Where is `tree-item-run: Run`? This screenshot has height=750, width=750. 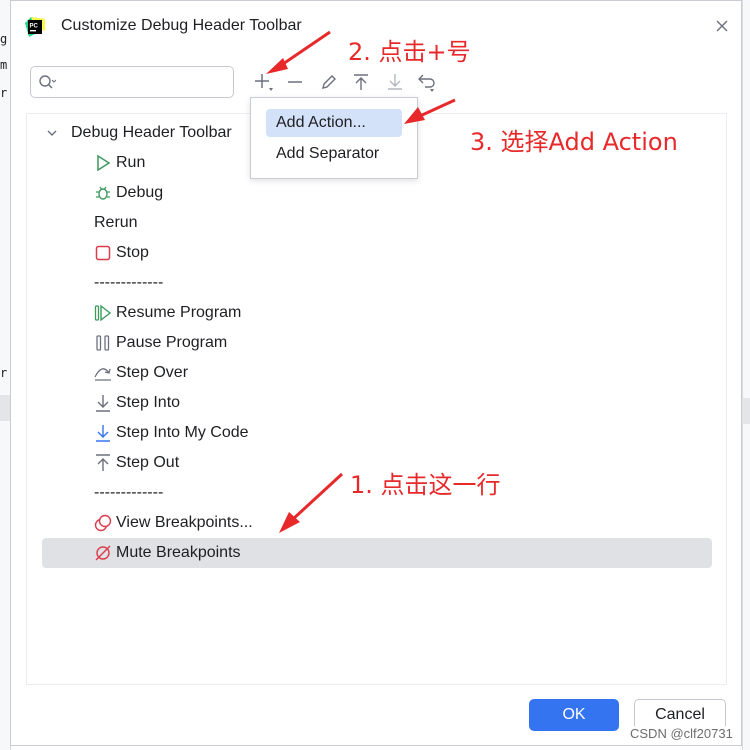
tree-item-run: Run is located at coordinates (119, 163).